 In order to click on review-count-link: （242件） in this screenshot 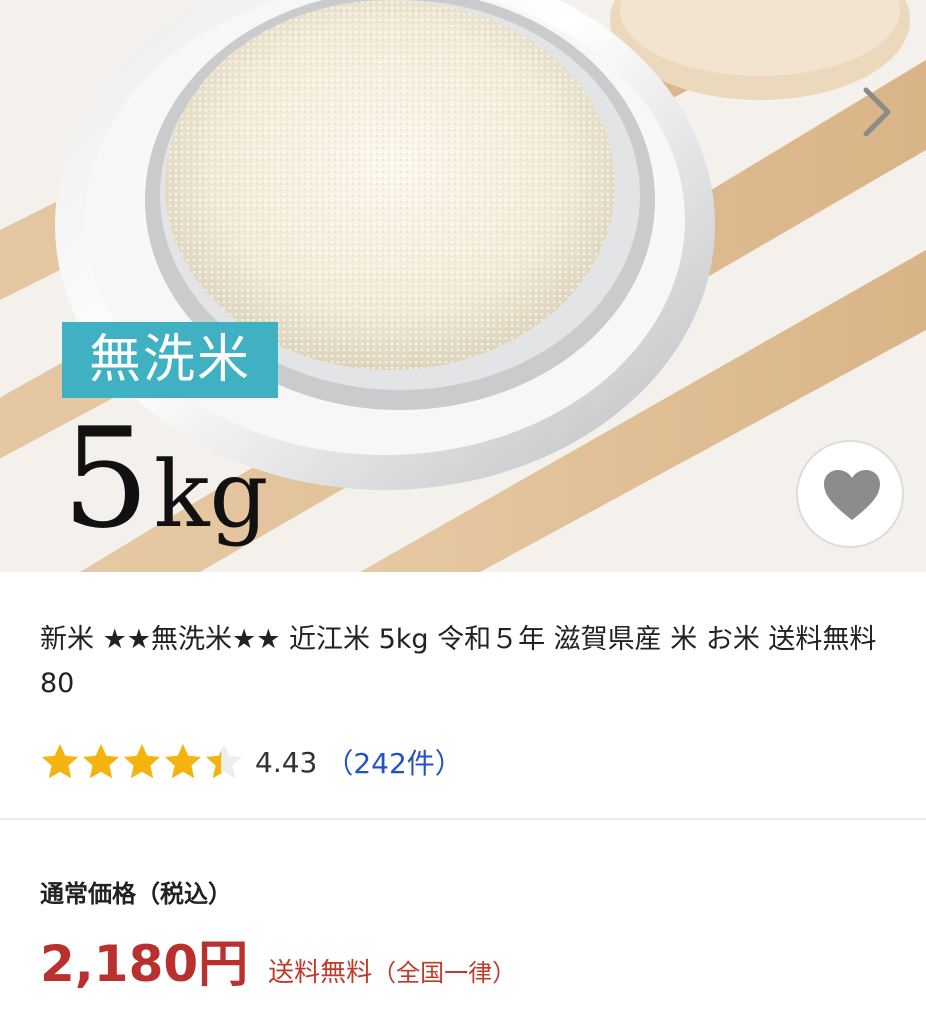, I will do `click(393, 762)`.